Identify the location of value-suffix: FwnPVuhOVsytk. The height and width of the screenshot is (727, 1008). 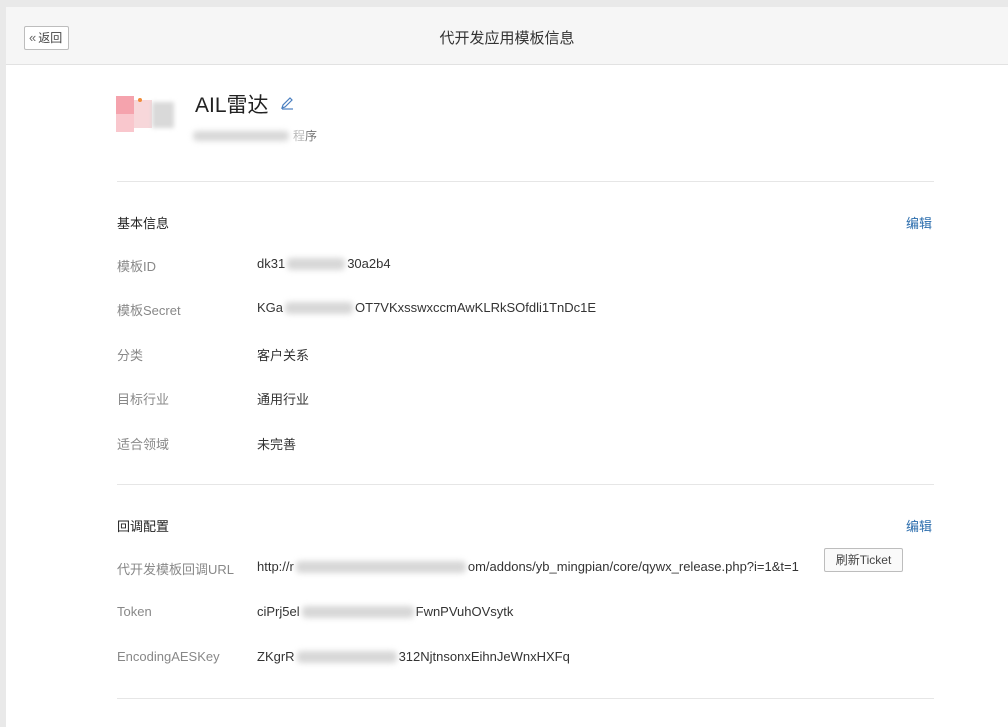
(464, 611).